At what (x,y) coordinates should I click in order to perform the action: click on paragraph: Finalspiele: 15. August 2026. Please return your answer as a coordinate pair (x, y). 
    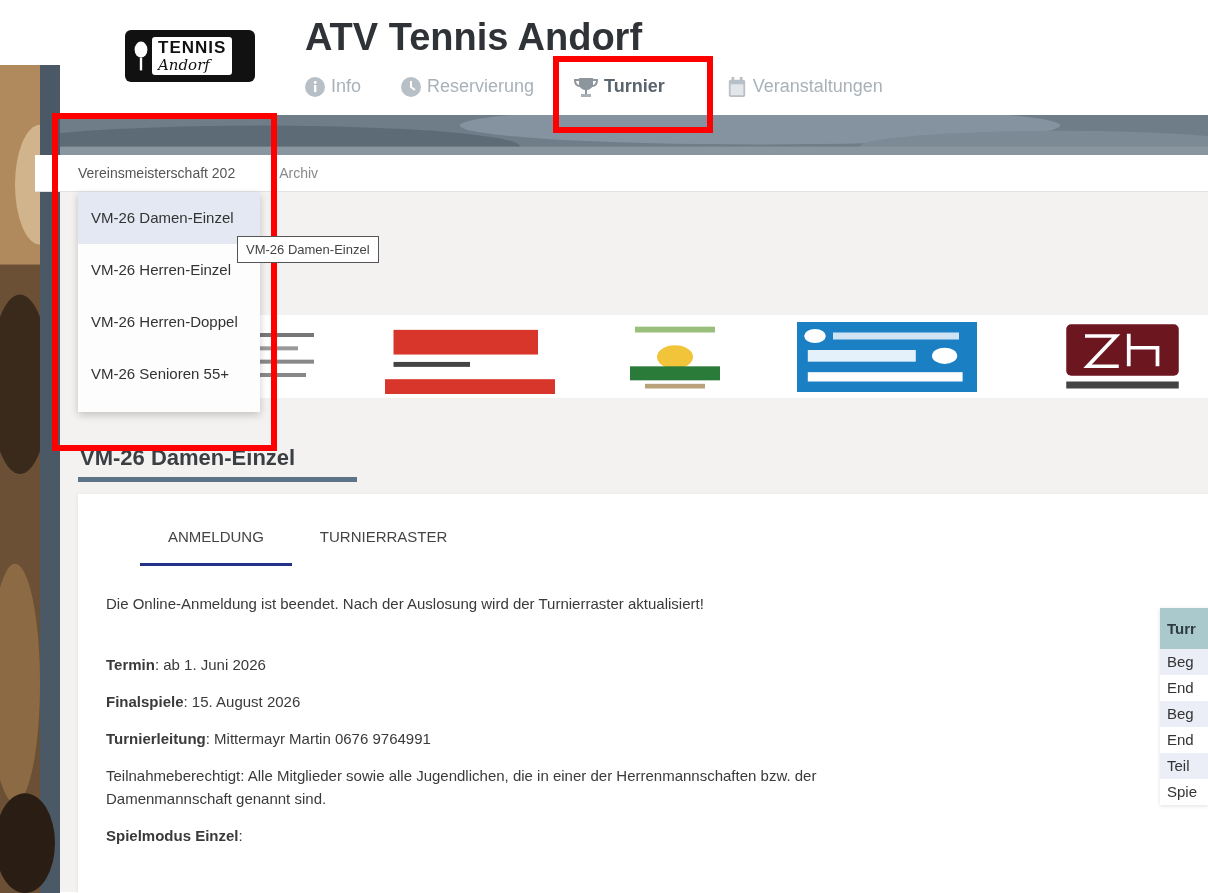
    Looking at the image, I should click on (204, 702).